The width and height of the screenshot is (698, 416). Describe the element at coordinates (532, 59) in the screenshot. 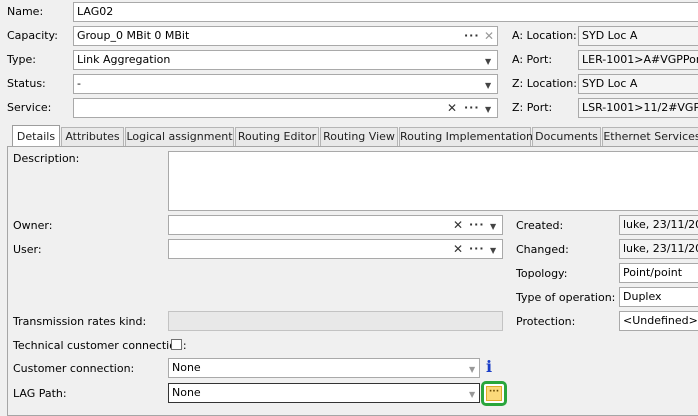

I see `a-port-label: A: Port:` at that location.